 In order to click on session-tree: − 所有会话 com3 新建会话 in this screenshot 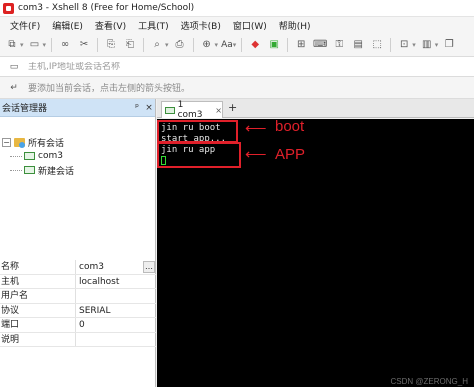, I will do `click(77, 147)`.